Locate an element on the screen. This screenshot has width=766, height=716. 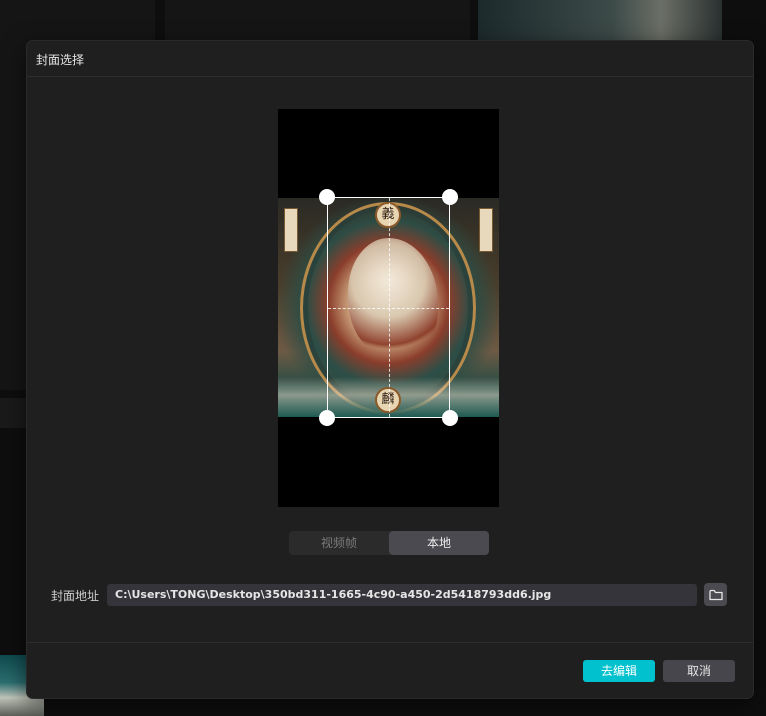
dialog-header: 封面选择 is located at coordinates (390, 59).